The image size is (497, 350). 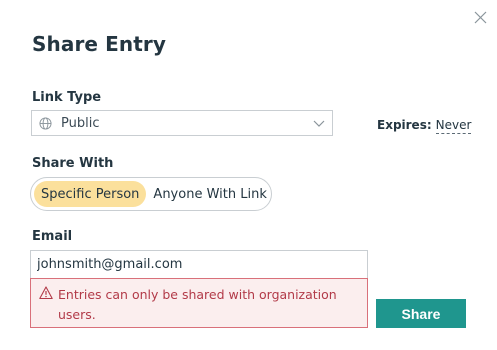 What do you see at coordinates (404, 125) in the screenshot?
I see `expires-label: Expires:` at bounding box center [404, 125].